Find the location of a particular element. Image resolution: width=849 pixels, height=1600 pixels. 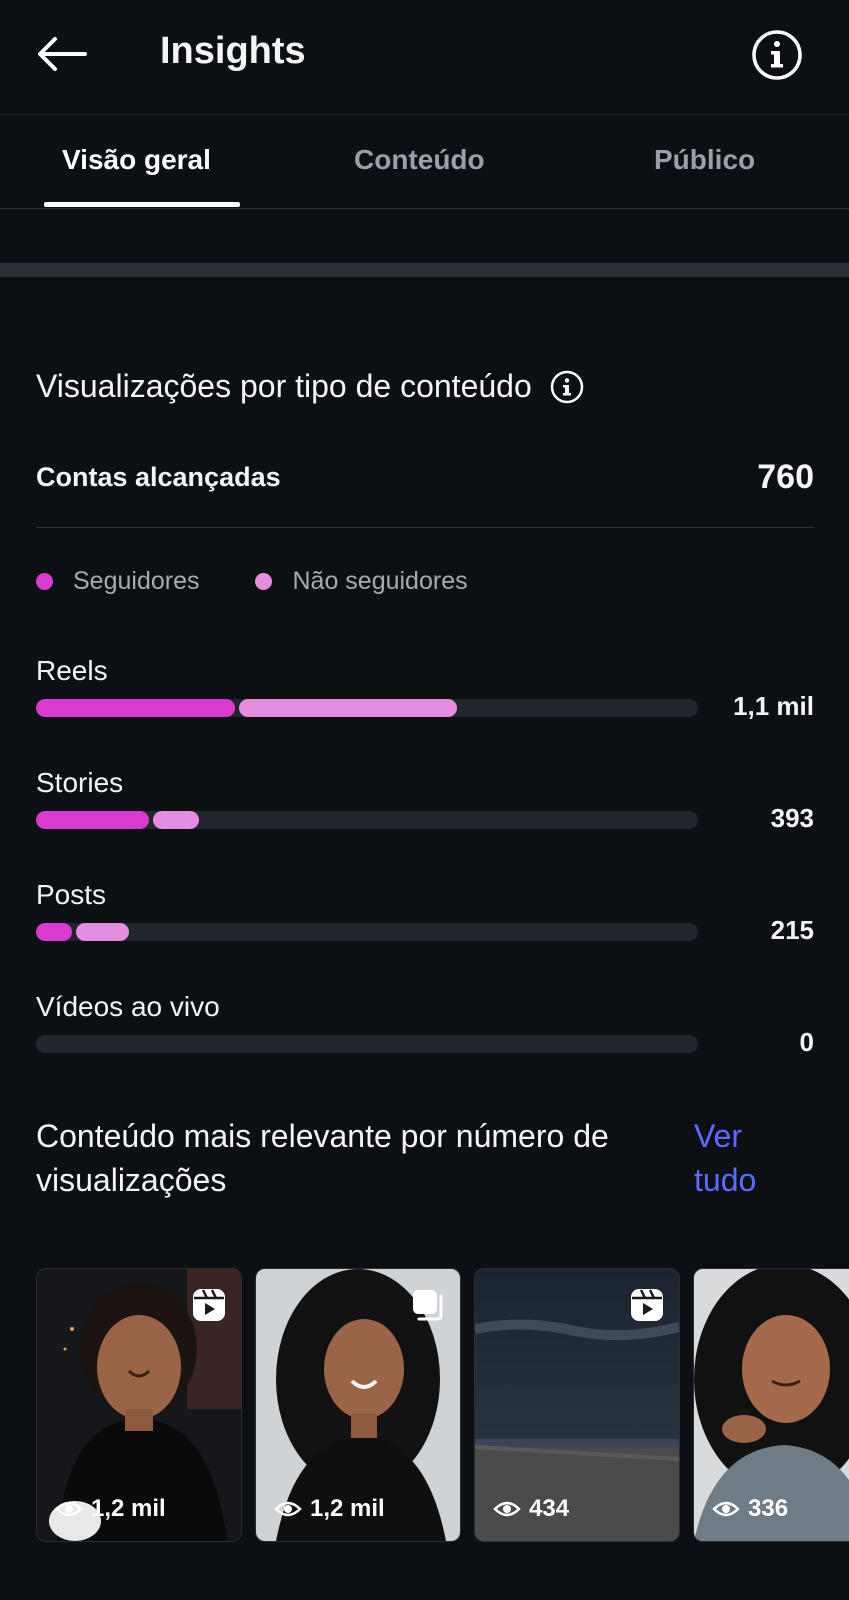

tab-audience: Público is located at coordinates (704, 160).